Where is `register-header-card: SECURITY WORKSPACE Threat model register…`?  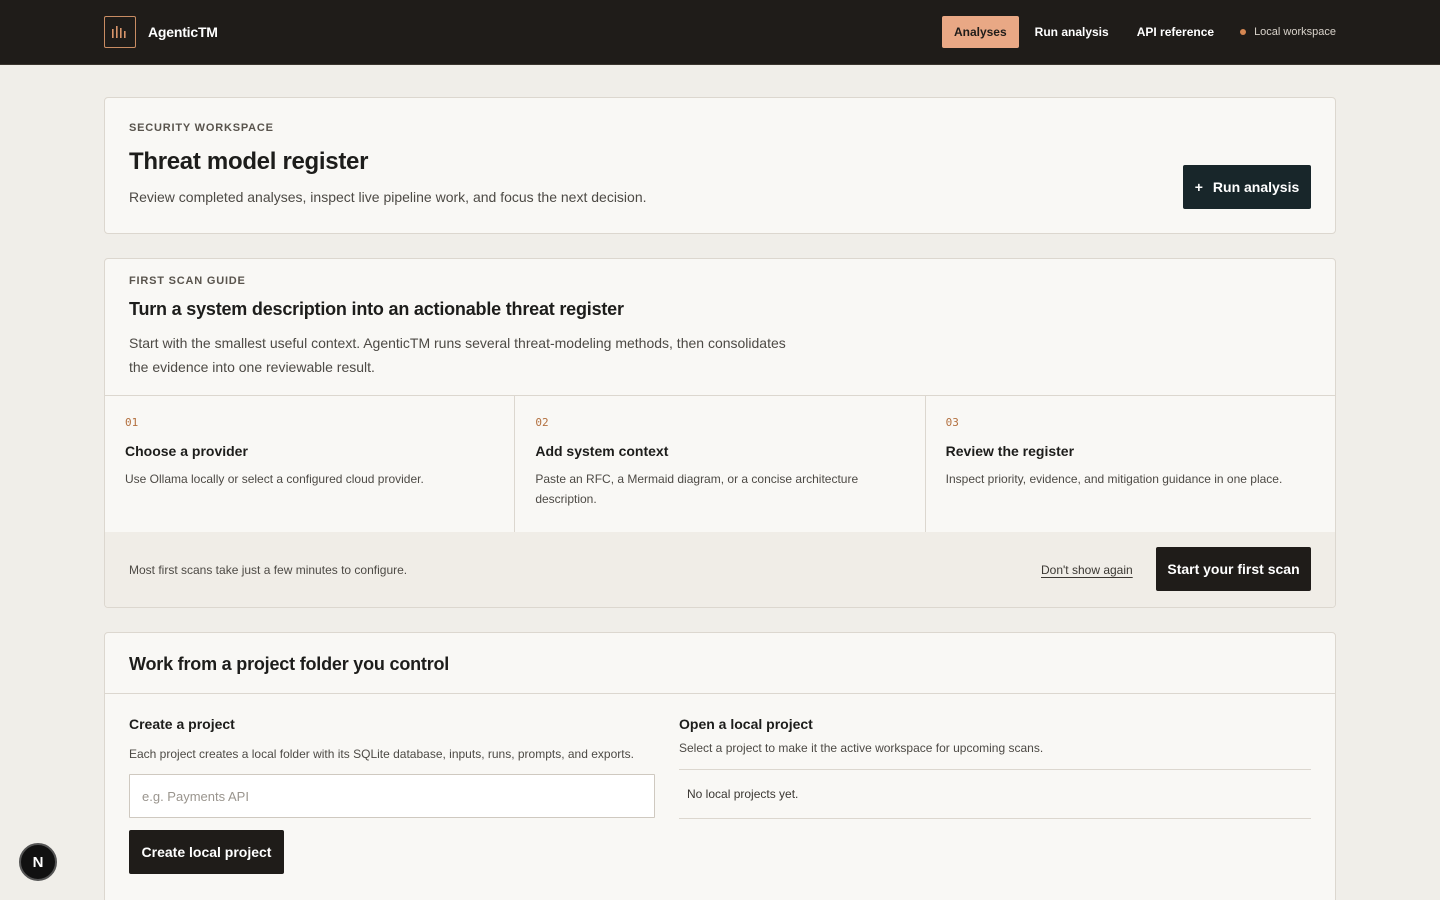
register-header-card: SECURITY WORKSPACE Threat model register… is located at coordinates (720, 165).